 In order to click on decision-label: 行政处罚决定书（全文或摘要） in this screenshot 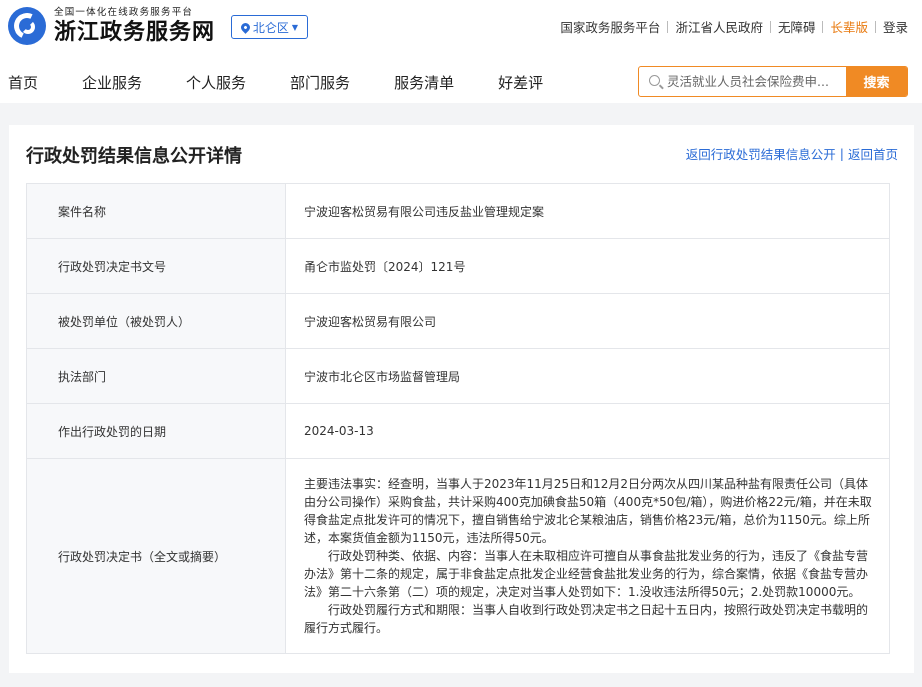, I will do `click(156, 556)`.